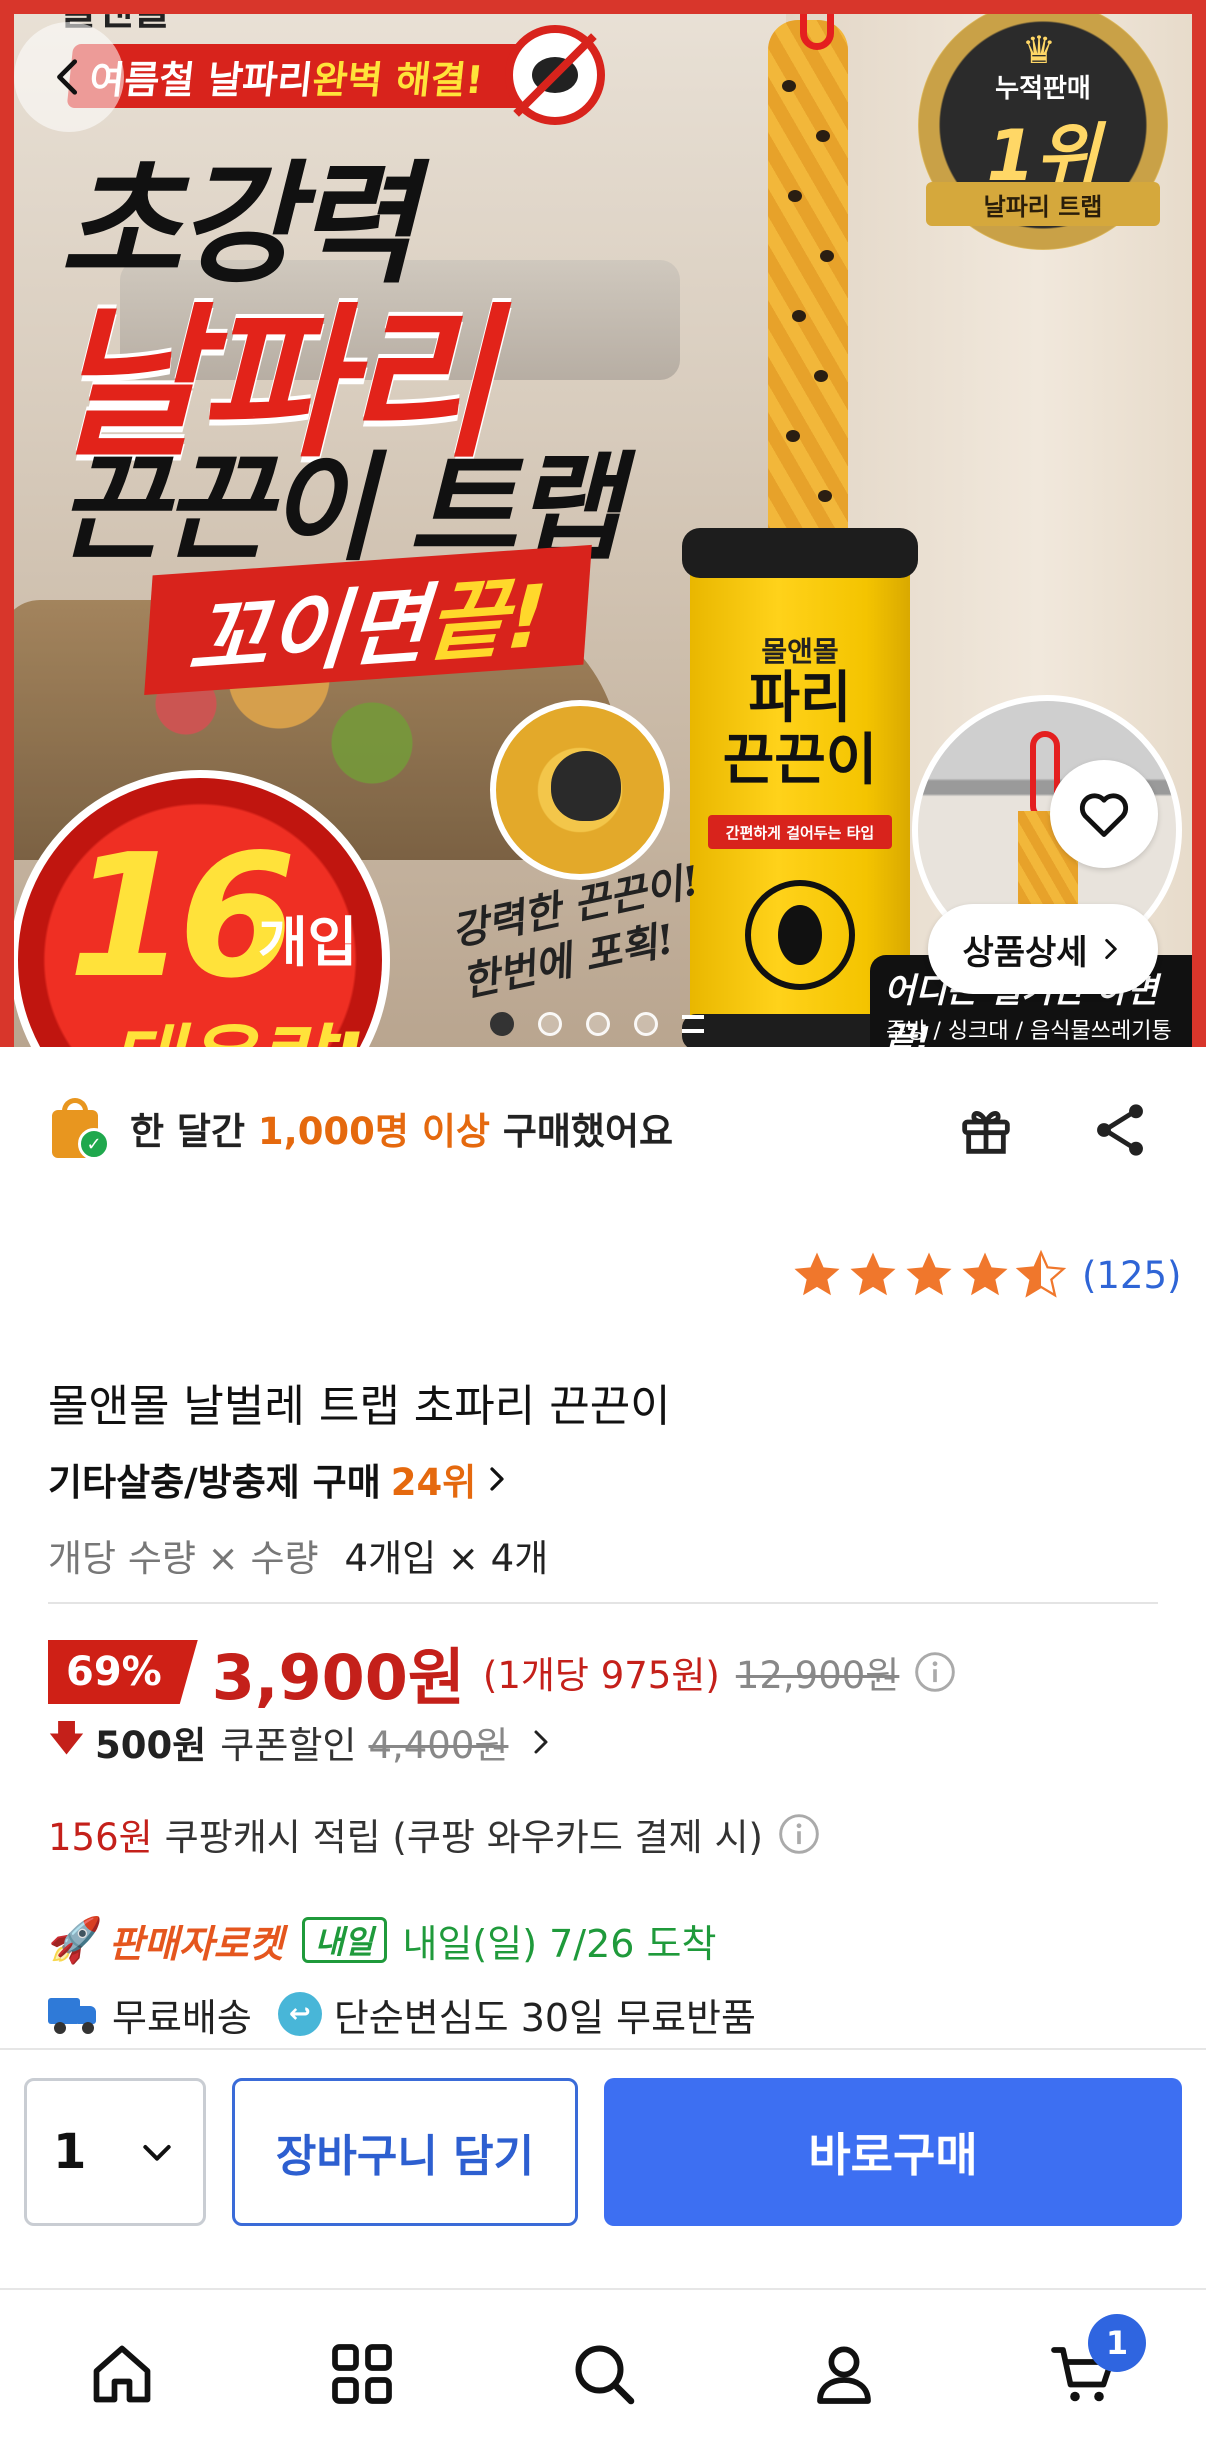 The height and width of the screenshot is (2449, 1206). Describe the element at coordinates (183, 1558) in the screenshot. I see `option-label: 개당 수량 × 수량` at that location.